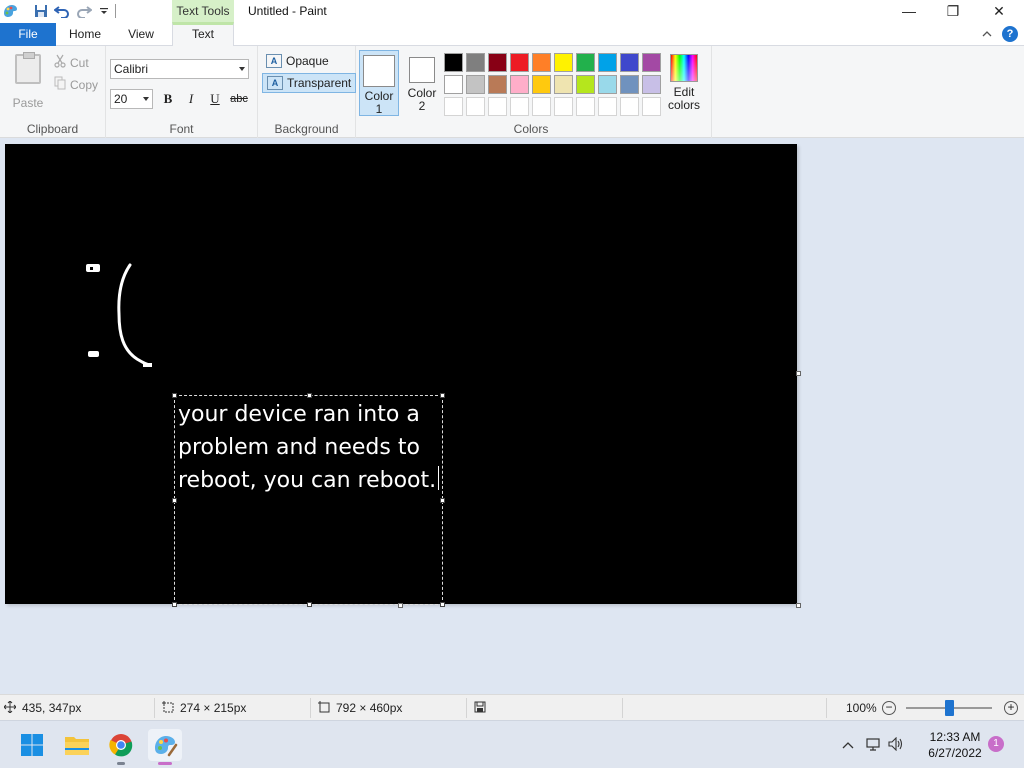 The height and width of the screenshot is (768, 1024). Describe the element at coordinates (28, 34) in the screenshot. I see `tab-file: File` at that location.